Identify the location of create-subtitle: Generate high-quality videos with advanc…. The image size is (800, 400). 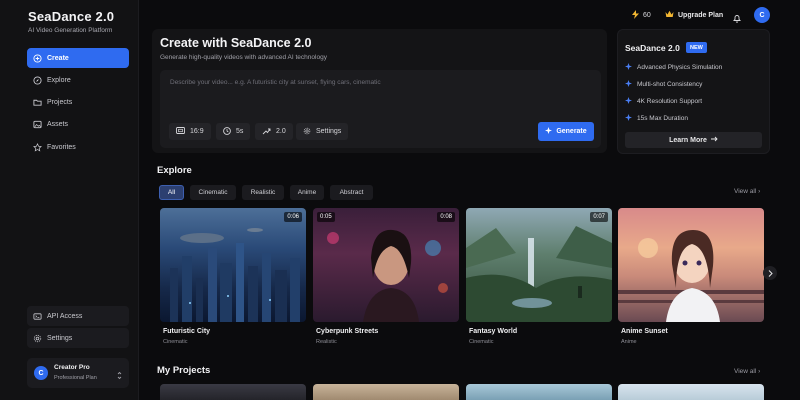
(243, 57).